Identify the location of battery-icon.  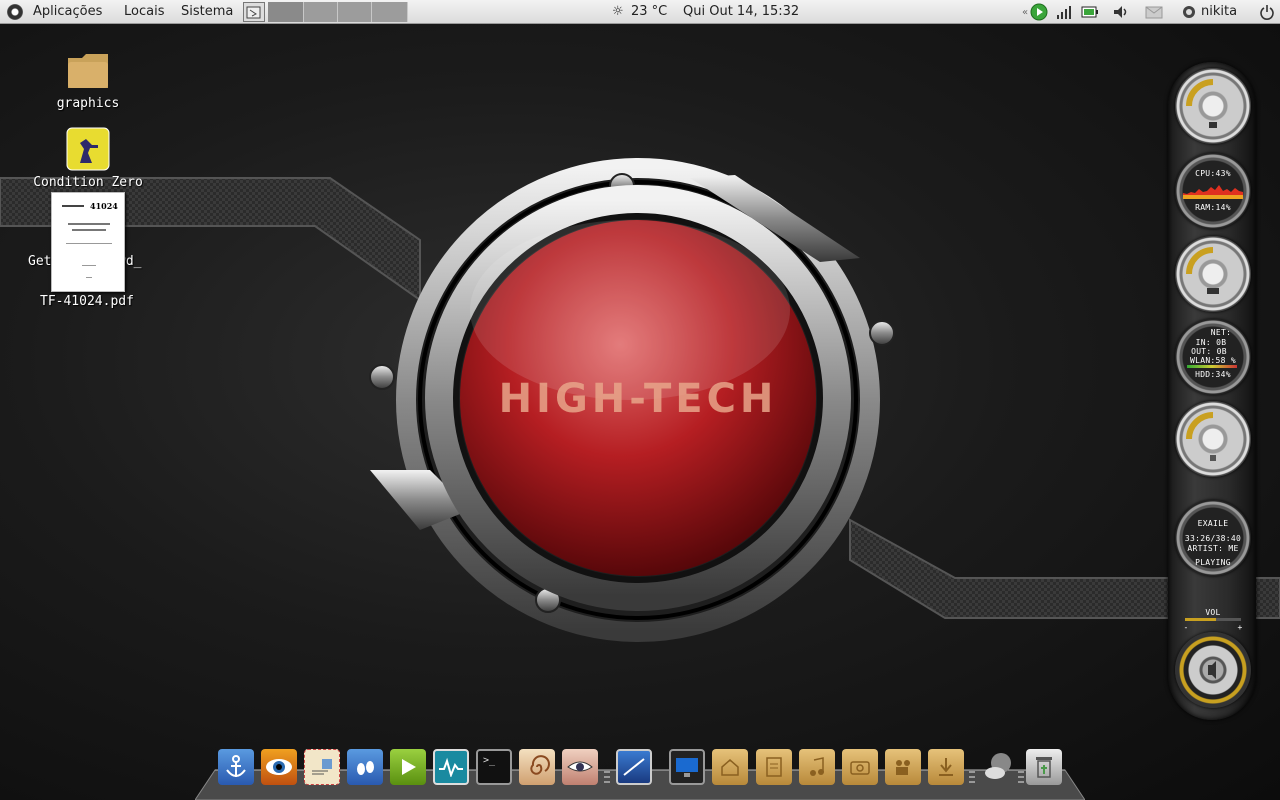
(1090, 12).